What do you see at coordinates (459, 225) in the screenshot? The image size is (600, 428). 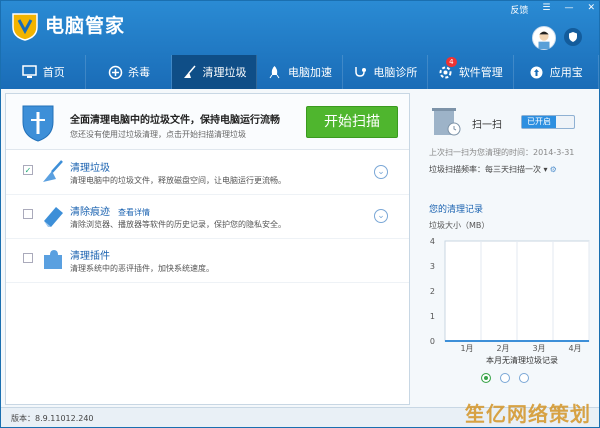 I see `y-axis-label: 垃圾大小（MB）` at bounding box center [459, 225].